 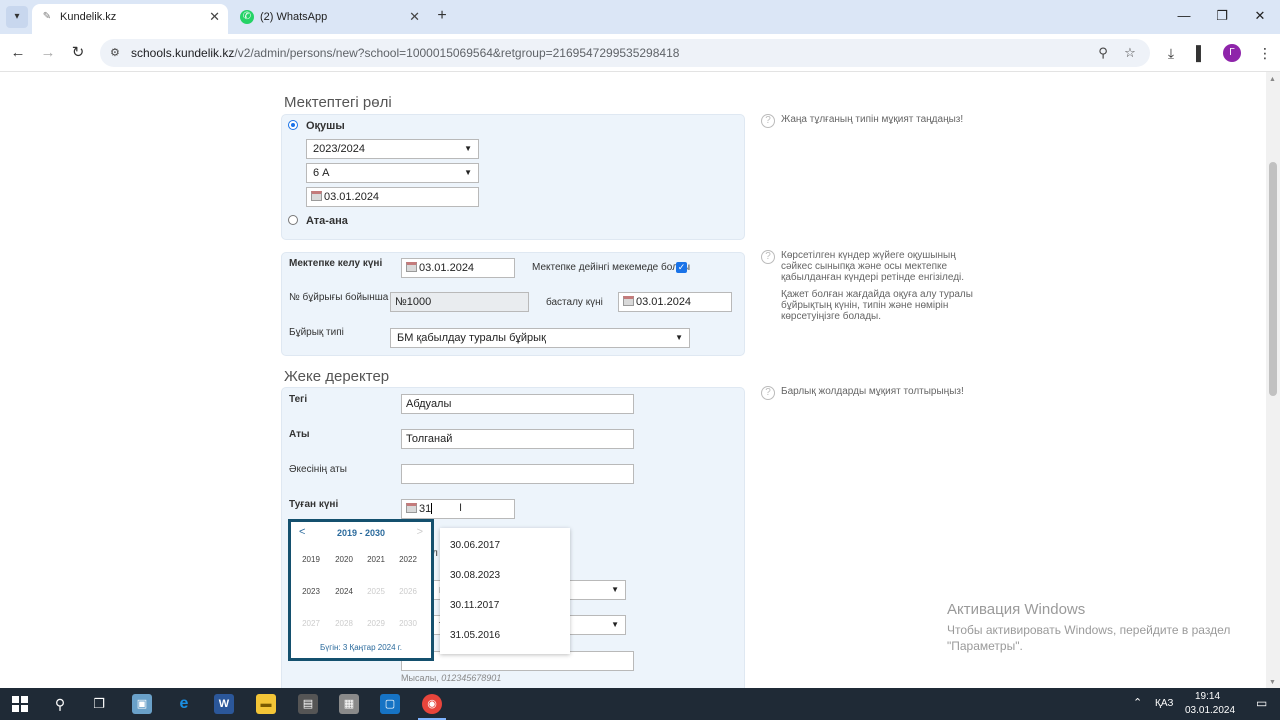 What do you see at coordinates (1164, 703) in the screenshot?
I see `keyboard-language: ҚАЗ` at bounding box center [1164, 703].